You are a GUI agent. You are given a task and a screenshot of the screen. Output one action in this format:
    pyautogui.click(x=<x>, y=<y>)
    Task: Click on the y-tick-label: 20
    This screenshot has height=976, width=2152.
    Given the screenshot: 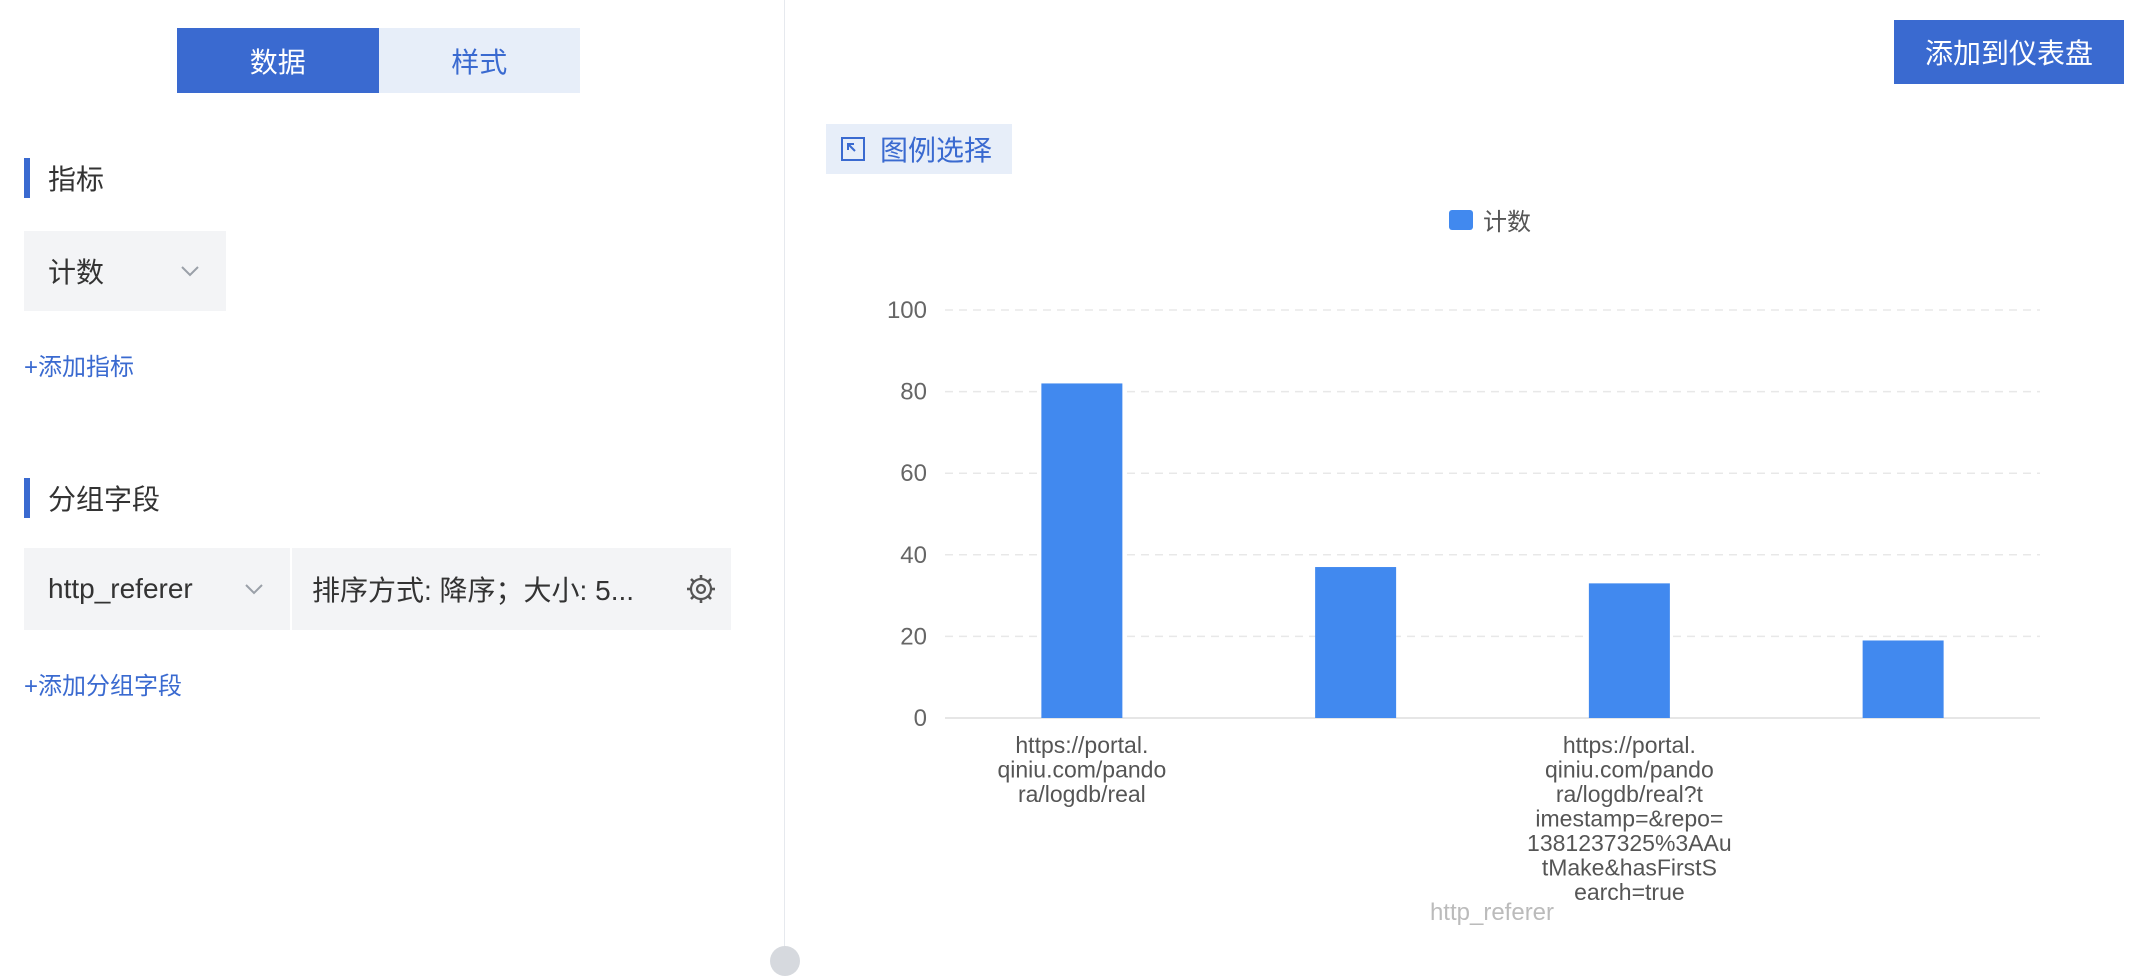 What is the action you would take?
    pyautogui.click(x=913, y=636)
    